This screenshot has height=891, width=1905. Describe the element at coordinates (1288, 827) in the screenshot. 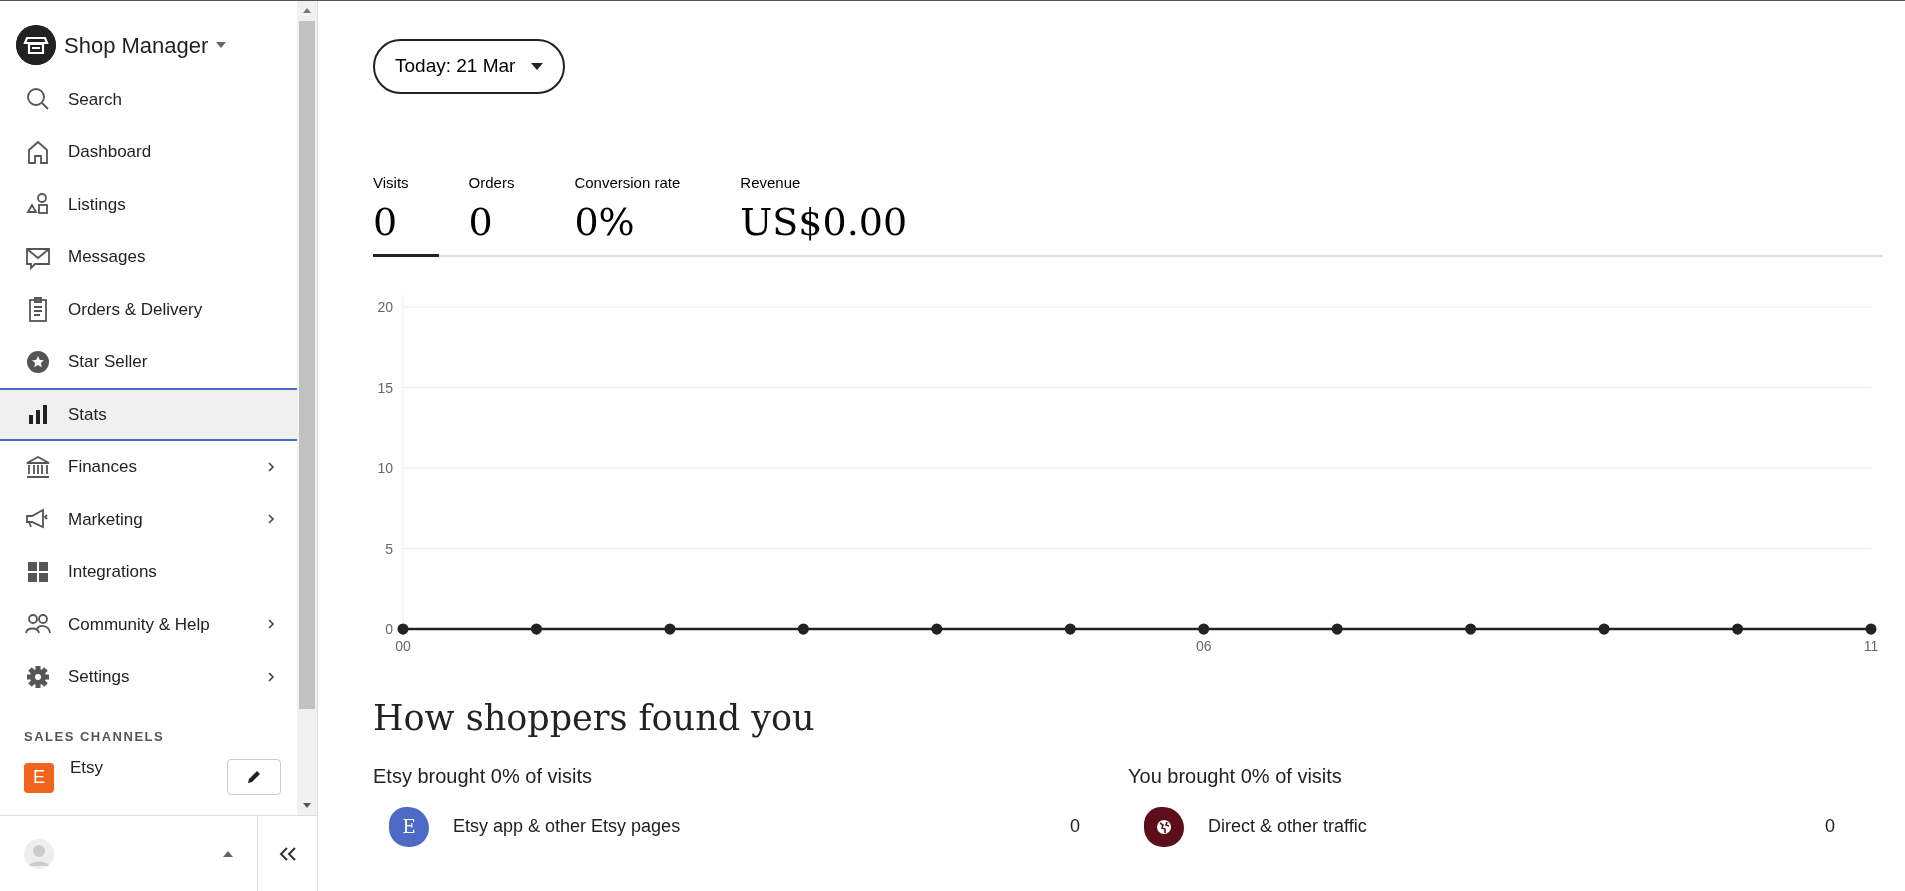

I see `source-label: Direct & other traffic` at that location.